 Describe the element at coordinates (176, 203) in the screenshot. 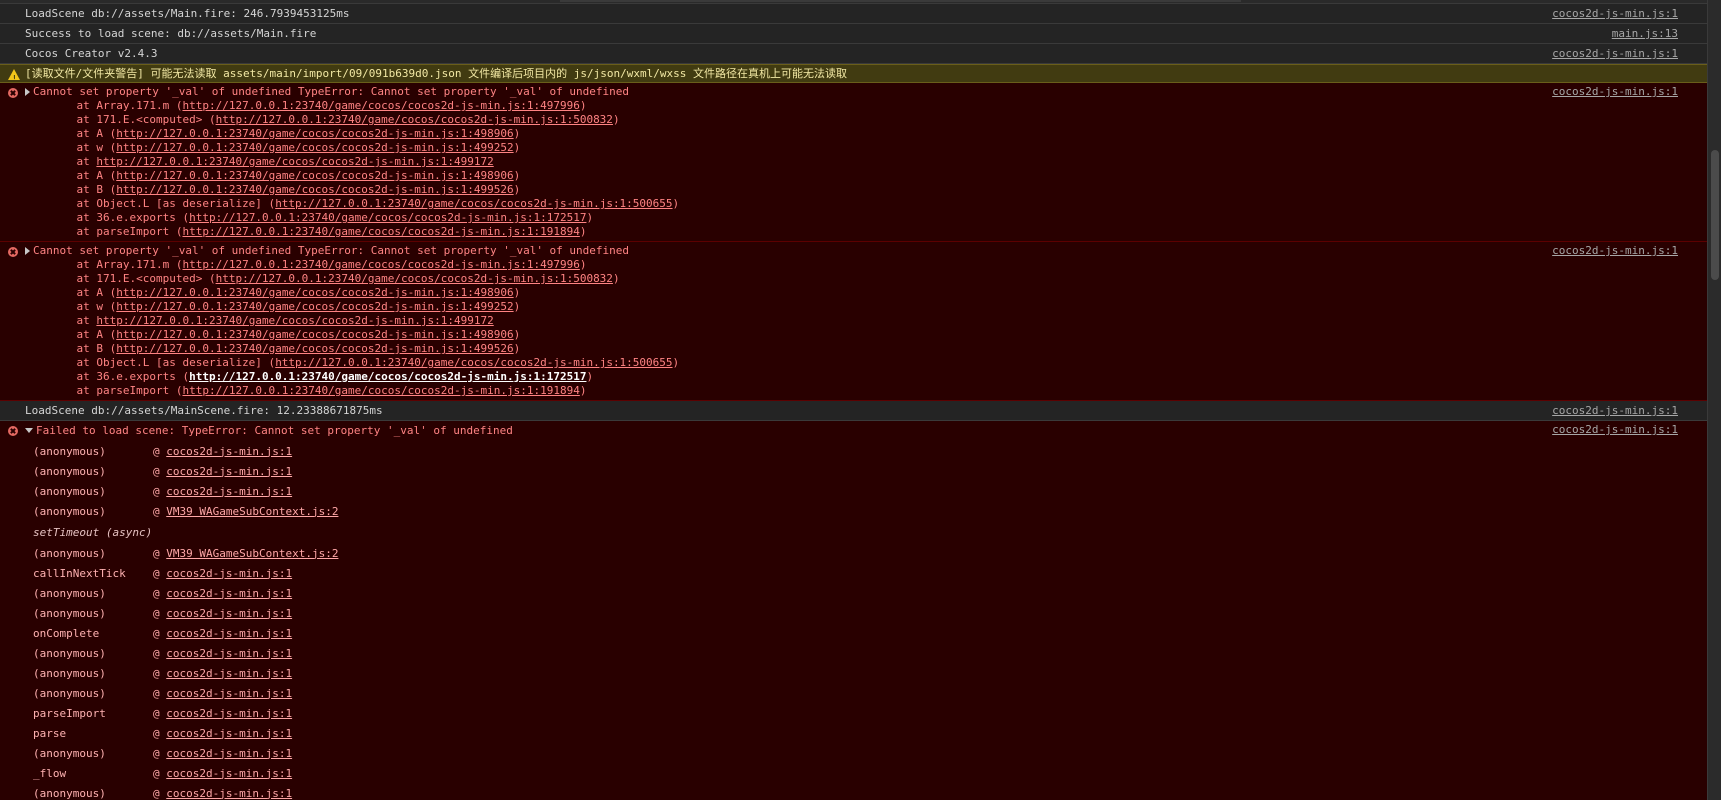

I see `stack-line-prefix: at Object.L [as deserialize] (` at that location.